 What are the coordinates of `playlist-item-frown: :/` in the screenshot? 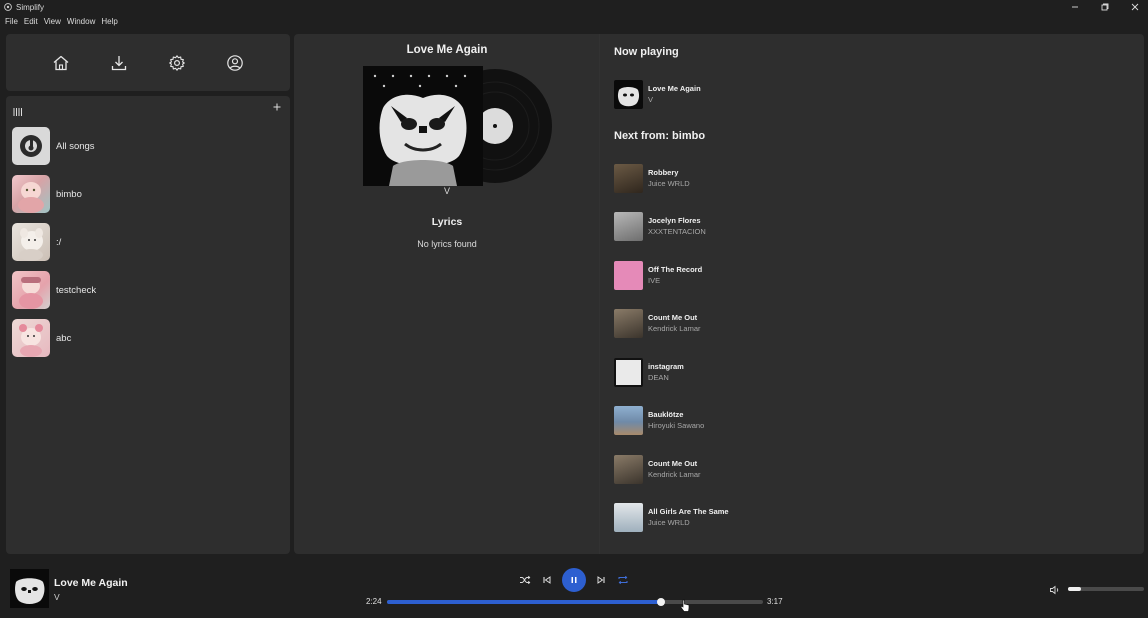 It's located at (147, 242).